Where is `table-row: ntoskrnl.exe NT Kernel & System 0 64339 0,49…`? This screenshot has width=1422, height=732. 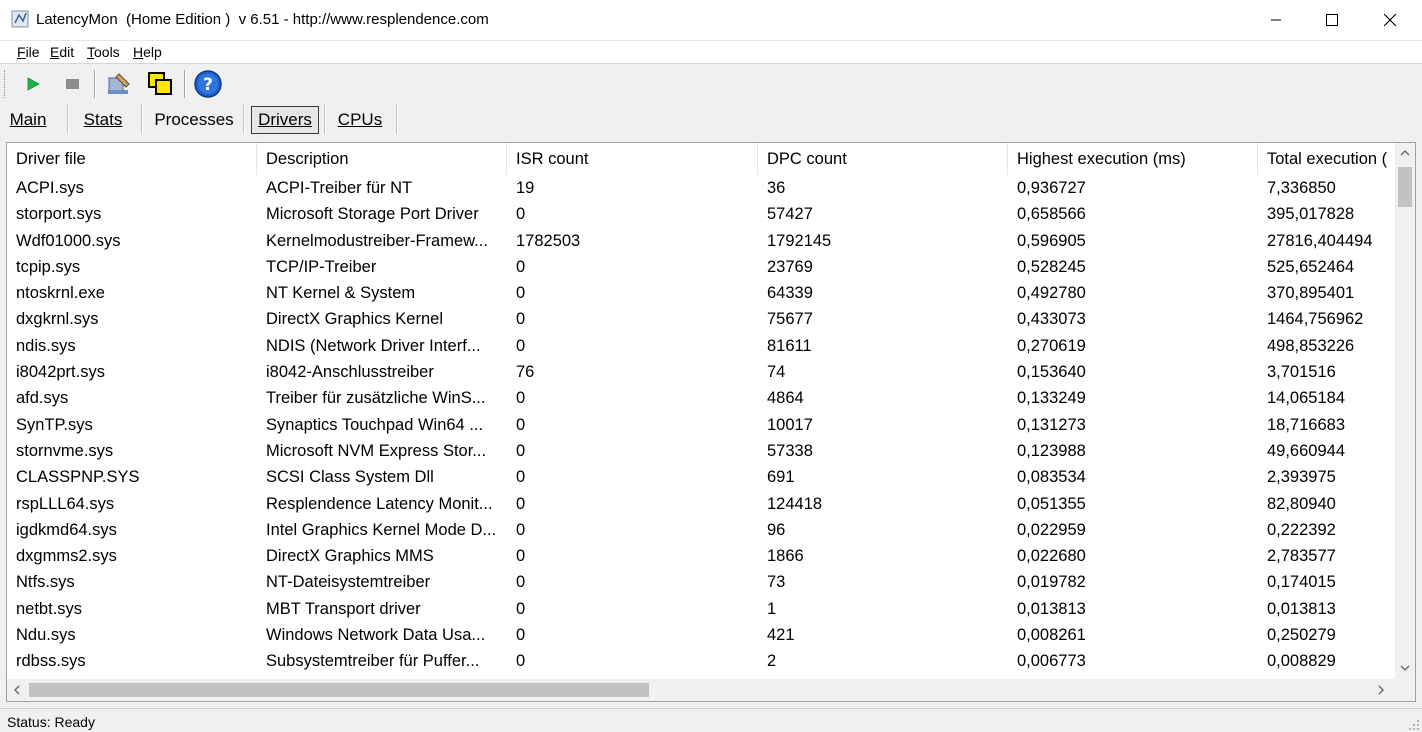
table-row: ntoskrnl.exe NT Kernel & System 0 64339 0,49… is located at coordinates (699, 293).